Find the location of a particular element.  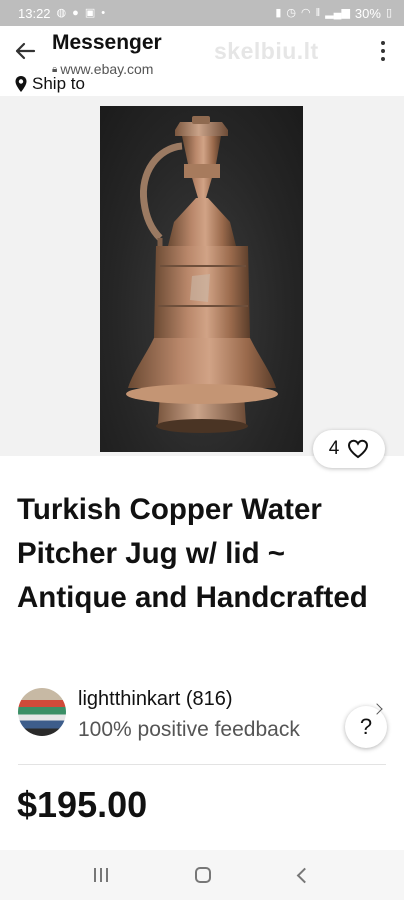

battery-saver-icon: ▮ is located at coordinates (278, 12).